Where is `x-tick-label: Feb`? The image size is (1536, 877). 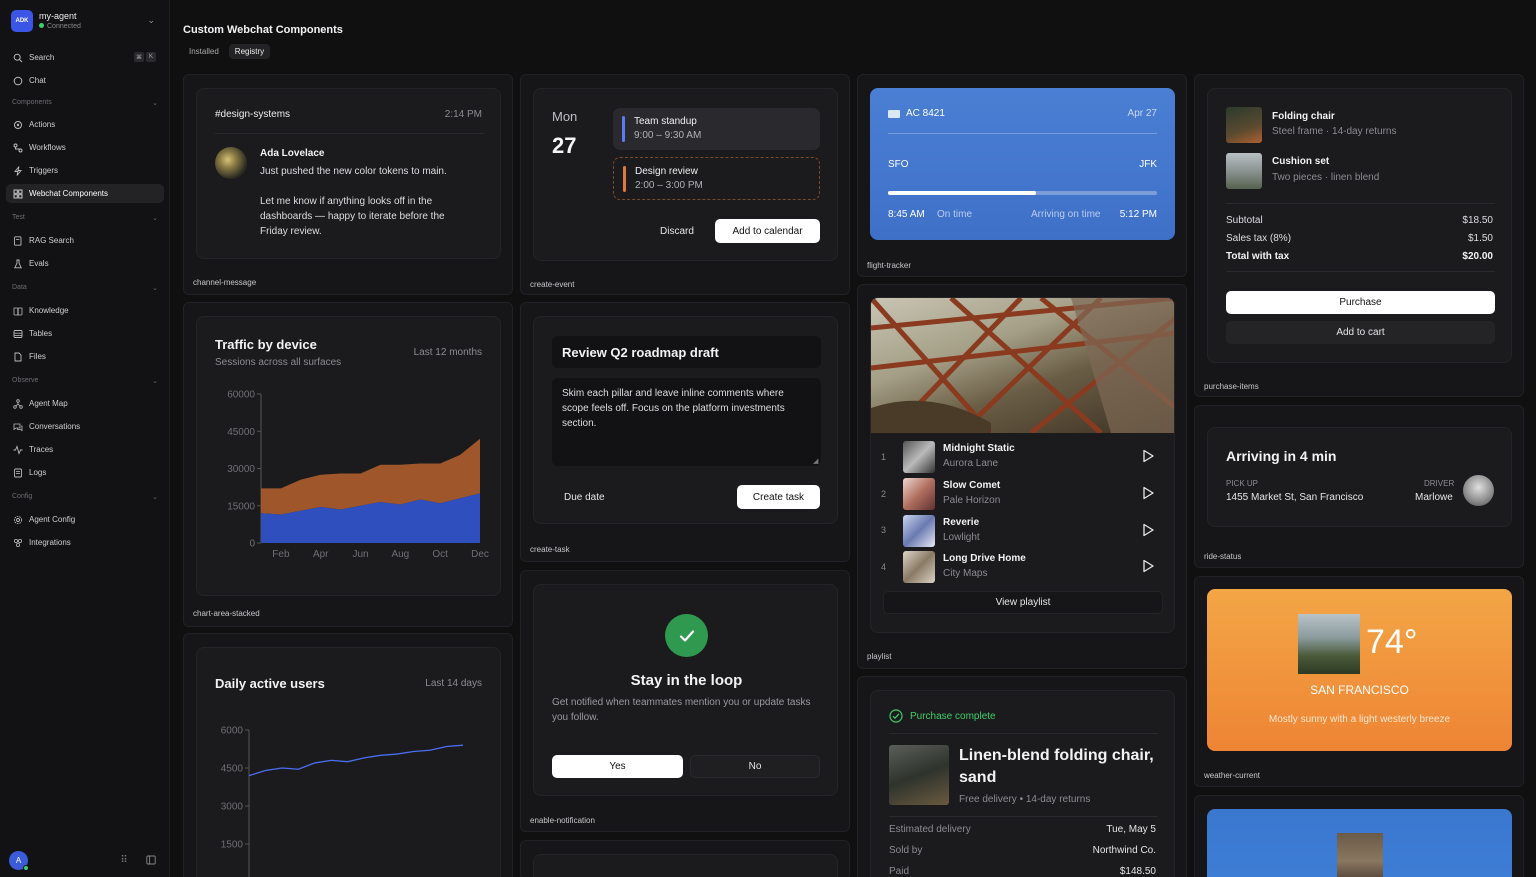 x-tick-label: Feb is located at coordinates (281, 554).